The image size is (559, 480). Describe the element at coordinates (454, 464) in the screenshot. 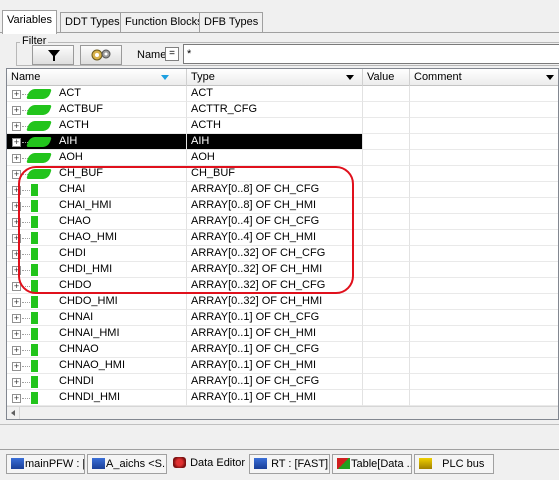

I see `task-plc-bus: PLC bus` at that location.